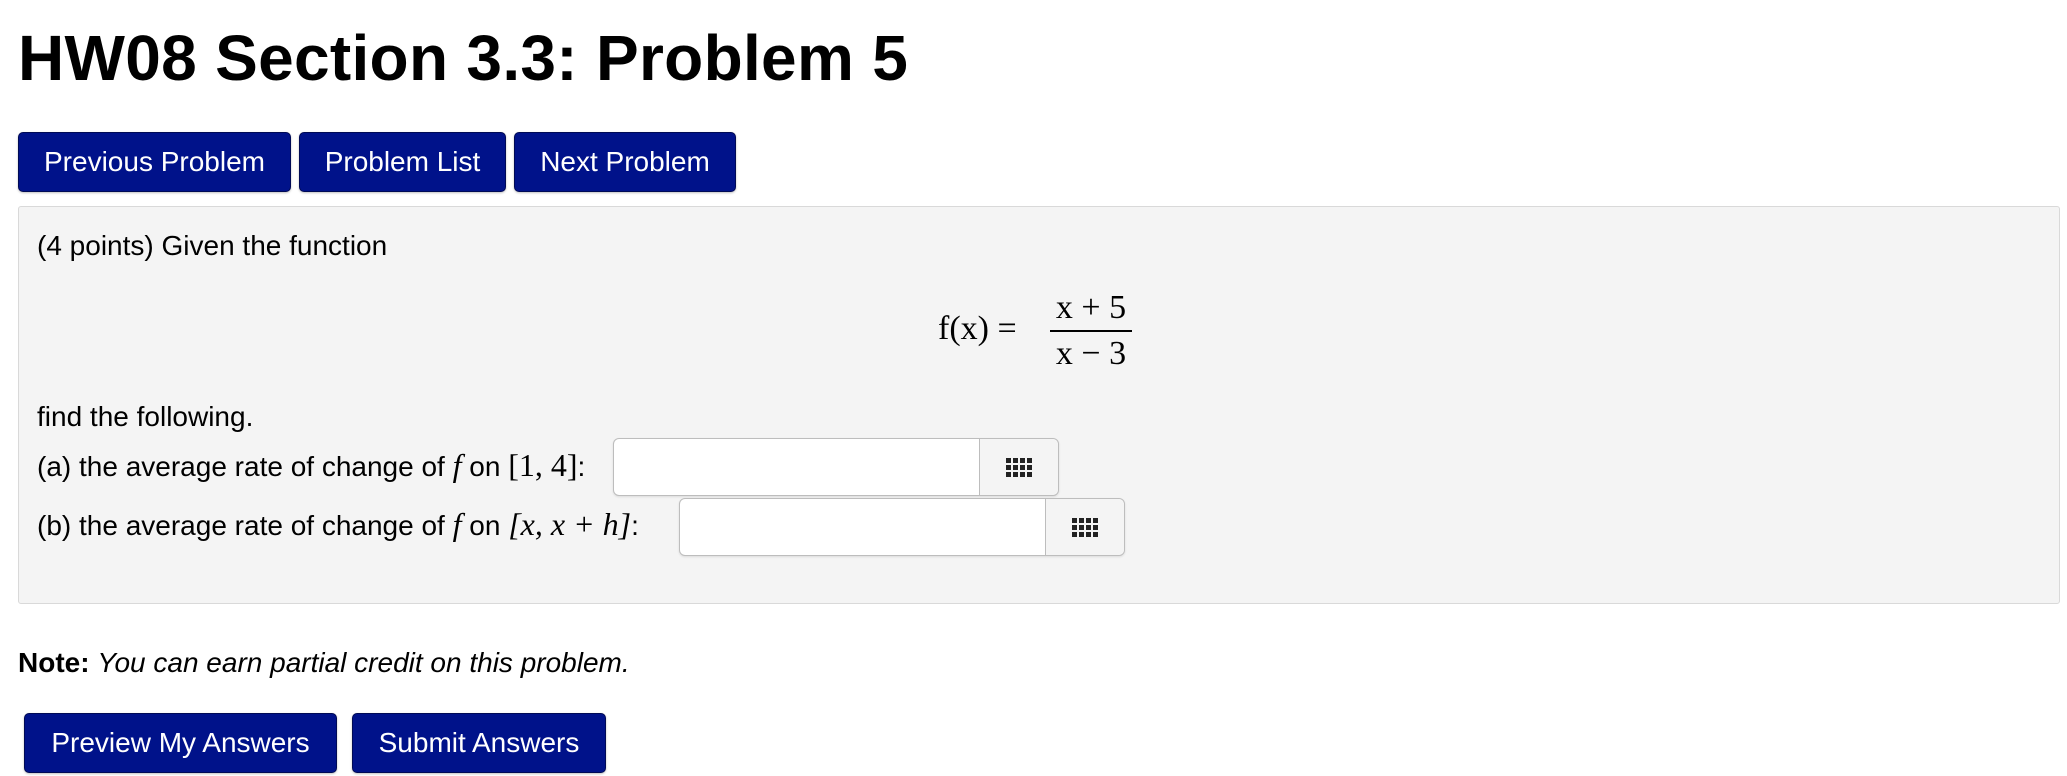 Image resolution: width=2067 pixels, height=776 pixels. Describe the element at coordinates (485, 466) in the screenshot. I see `part-a-on: on` at that location.